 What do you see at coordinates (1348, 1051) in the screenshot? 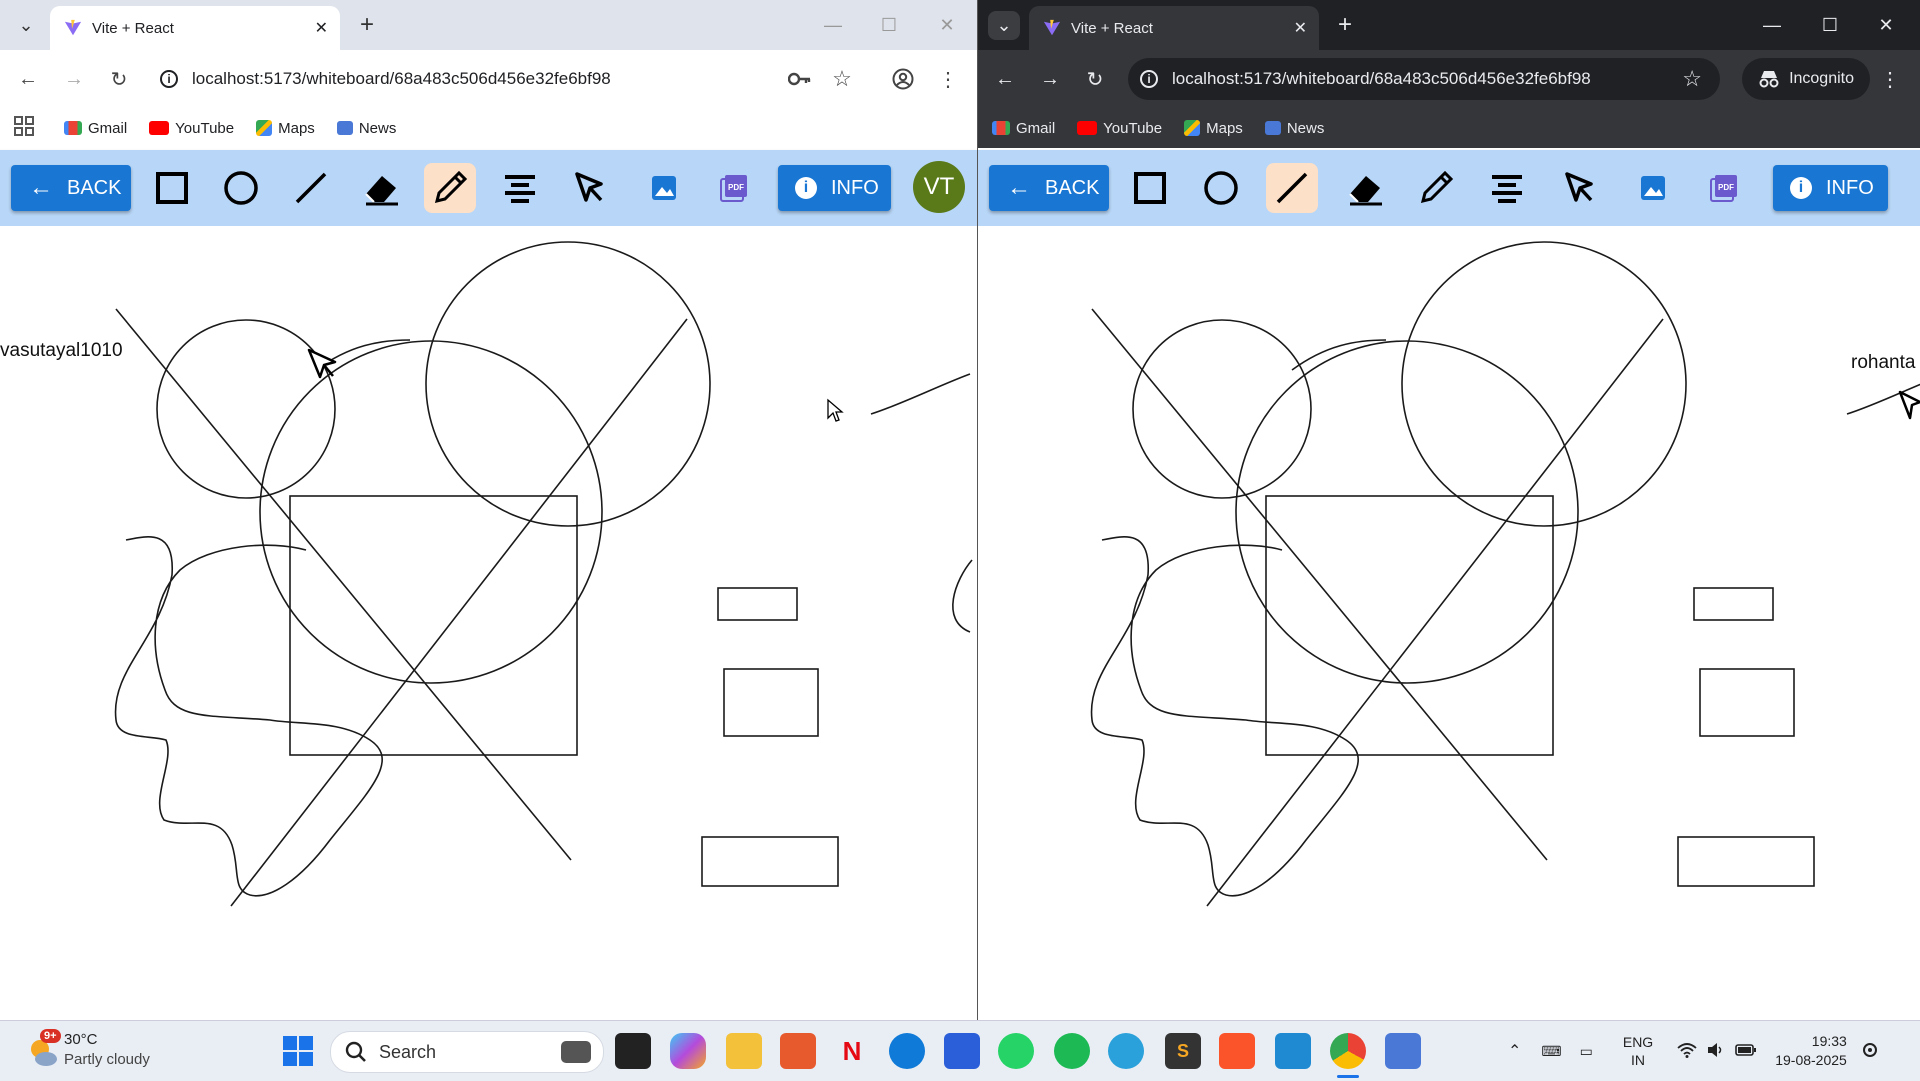
I see `chrome-icon` at bounding box center [1348, 1051].